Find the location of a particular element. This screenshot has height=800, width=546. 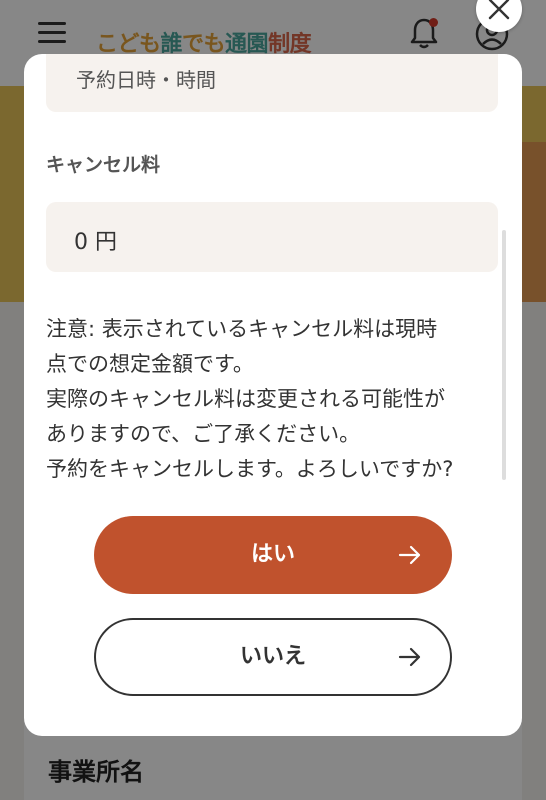

notice-line: 点での想定金額です。 is located at coordinates (150, 364).